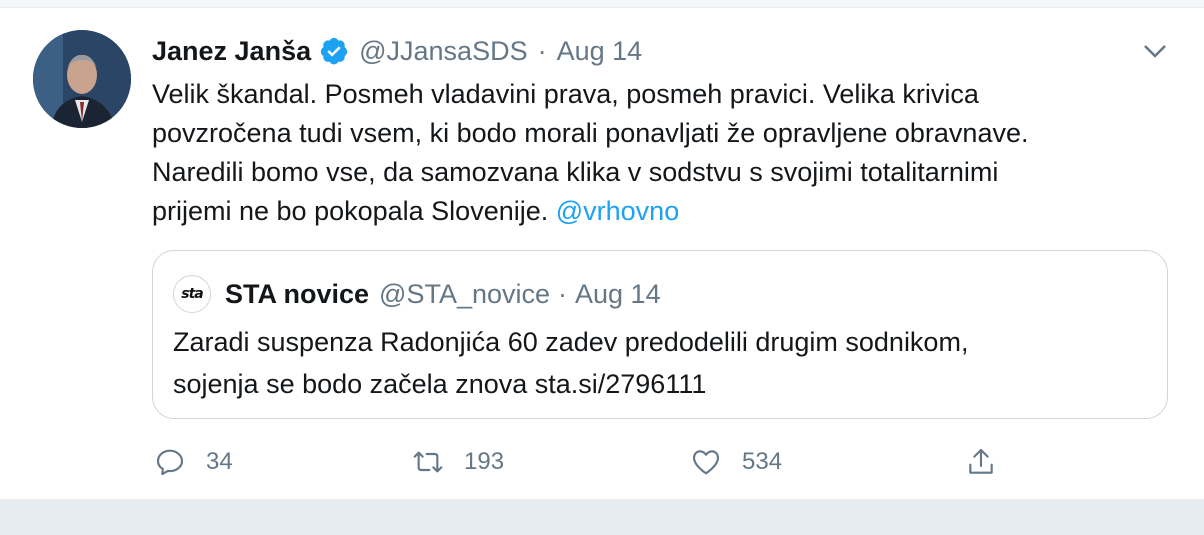  I want to click on like-button: 534, so click(736, 462).